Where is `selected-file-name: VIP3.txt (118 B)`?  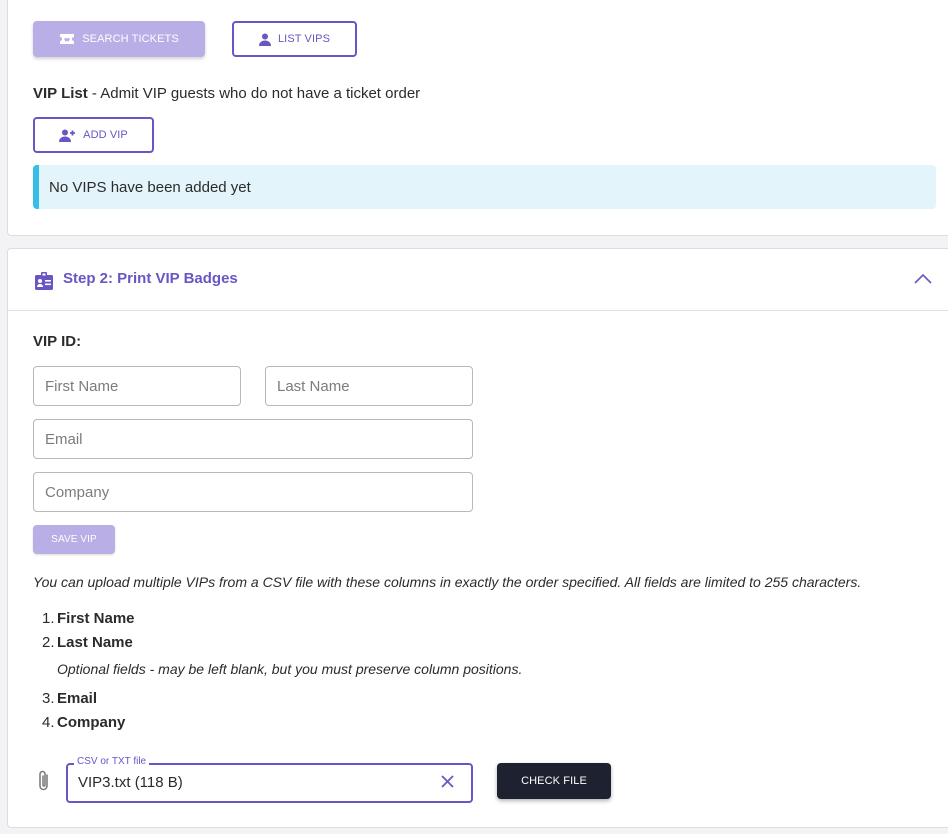 selected-file-name: VIP3.txt (118 B) is located at coordinates (130, 782).